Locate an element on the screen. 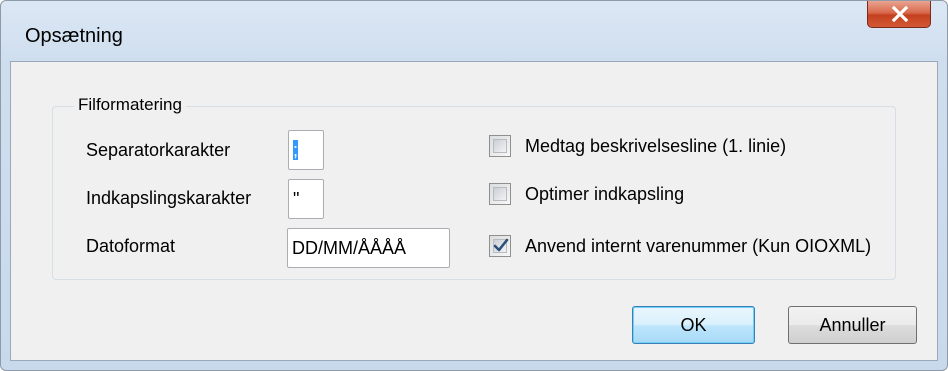 Image resolution: width=948 pixels, height=371 pixels. date-format-input: DD/MM/ÅÅÅÅ is located at coordinates (368, 248).